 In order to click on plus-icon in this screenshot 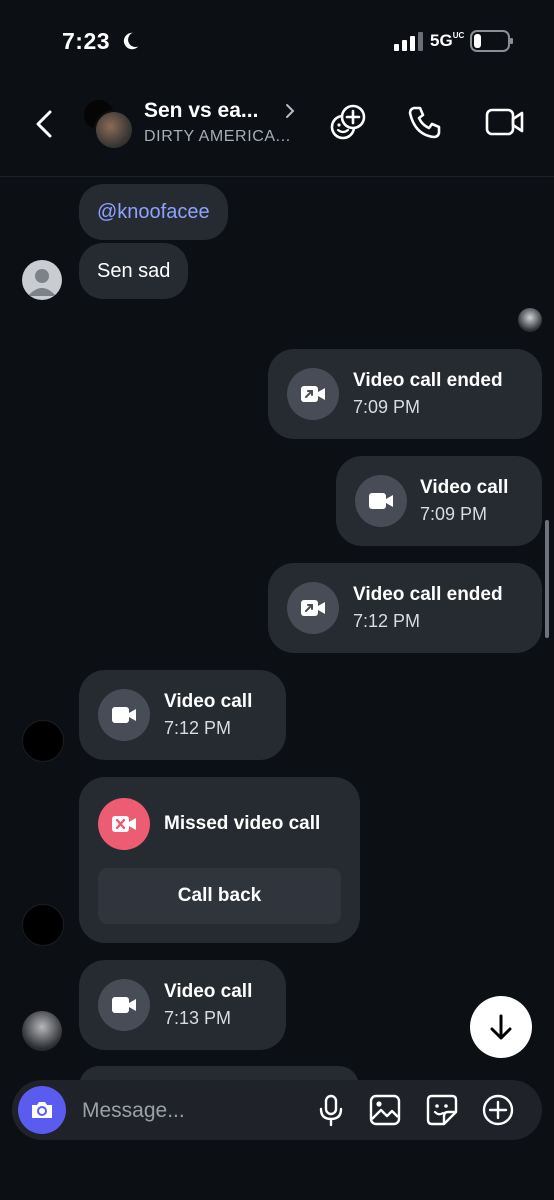, I will do `click(498, 1110)`.